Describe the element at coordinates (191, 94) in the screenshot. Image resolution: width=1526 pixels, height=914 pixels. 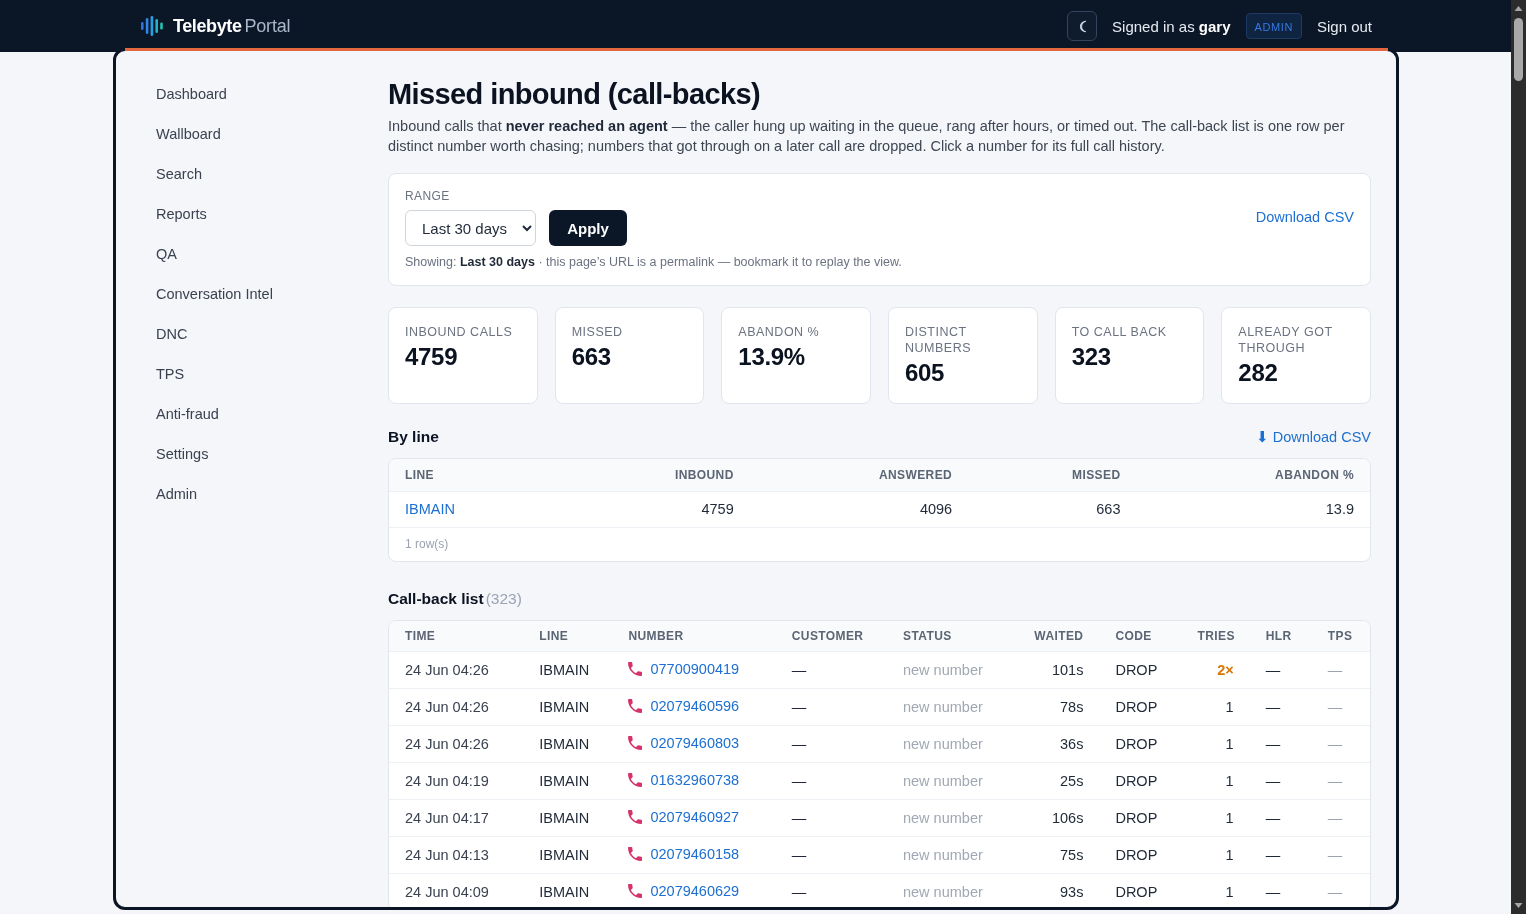
I see `sidebar-item: Dashboard` at that location.